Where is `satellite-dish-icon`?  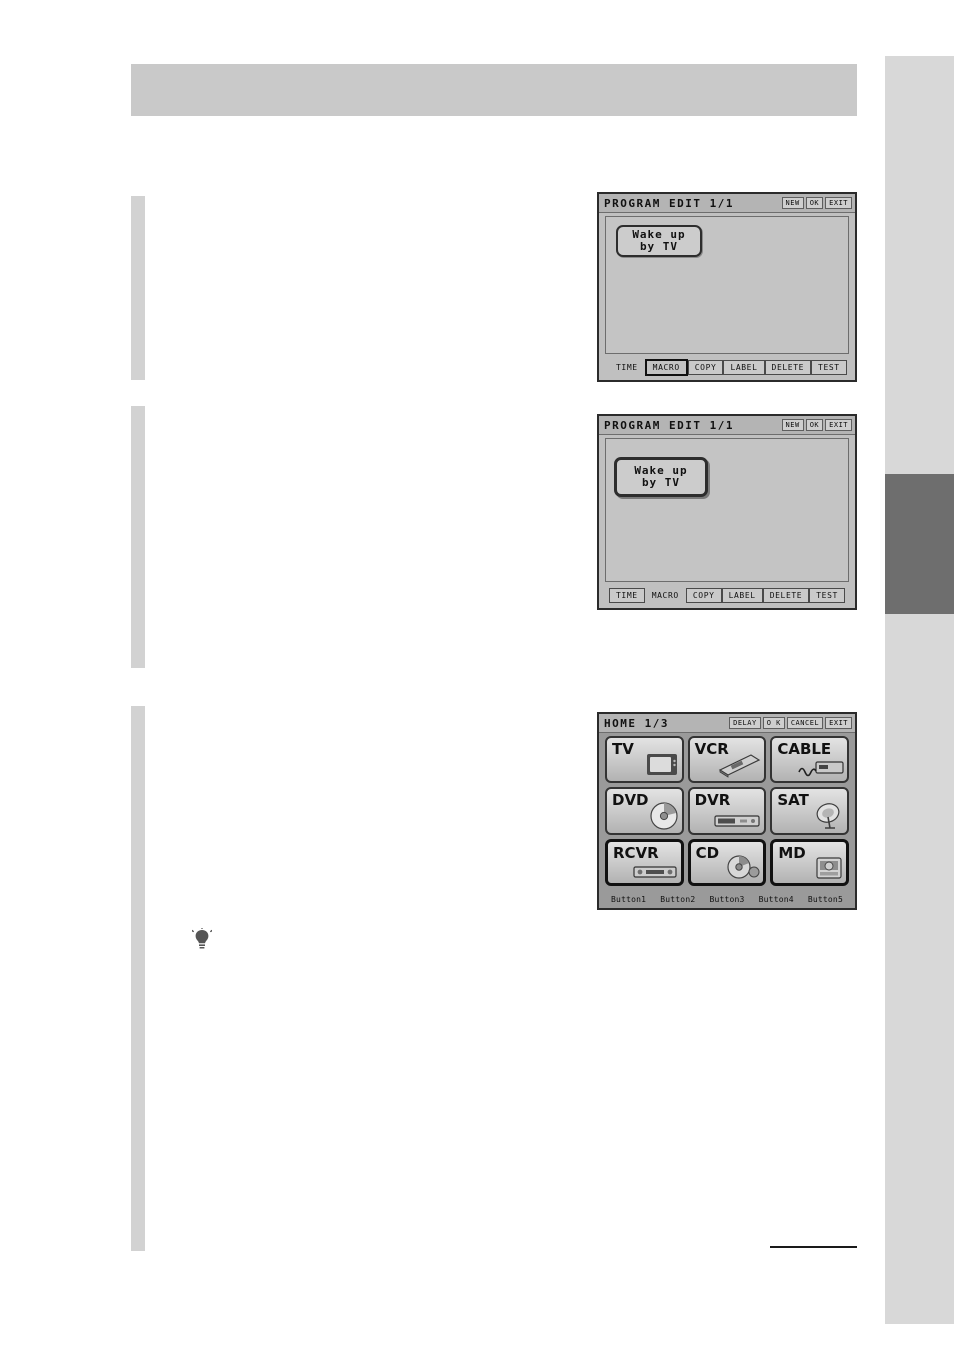 satellite-dish-icon is located at coordinates (828, 815).